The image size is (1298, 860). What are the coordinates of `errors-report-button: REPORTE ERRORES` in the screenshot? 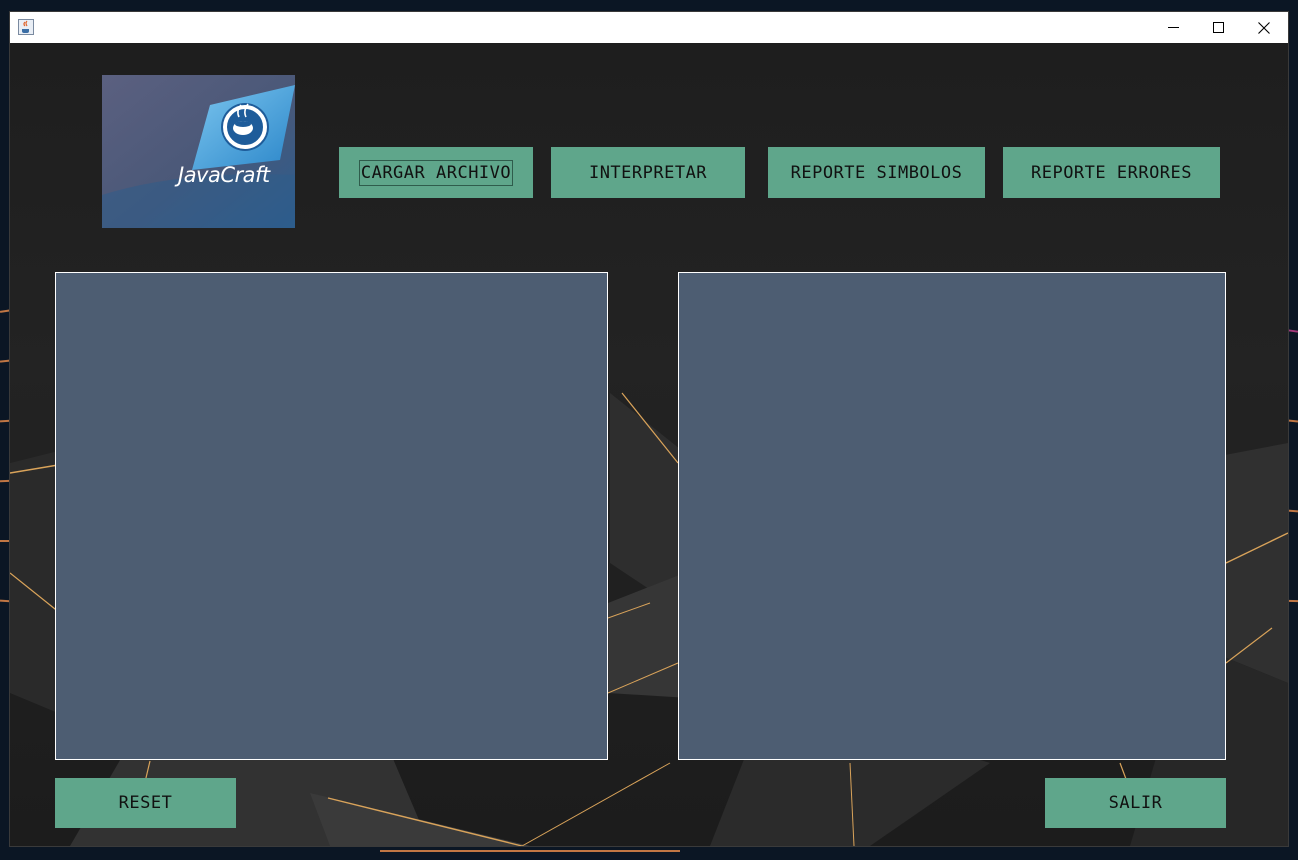 It's located at (1111, 172).